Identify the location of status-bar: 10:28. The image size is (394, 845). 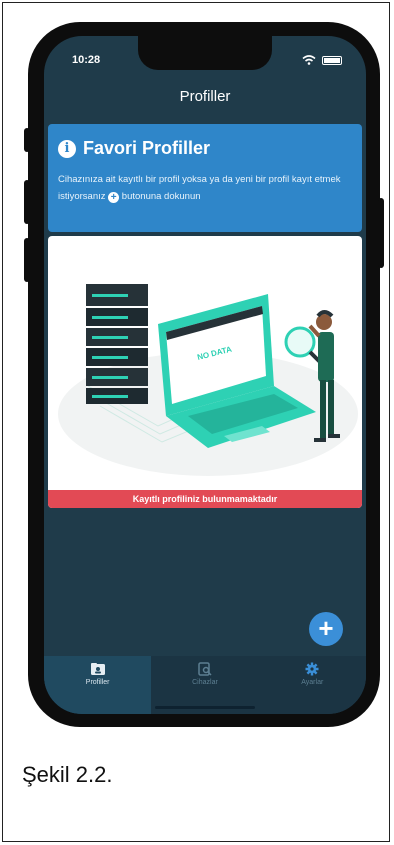
(205, 64).